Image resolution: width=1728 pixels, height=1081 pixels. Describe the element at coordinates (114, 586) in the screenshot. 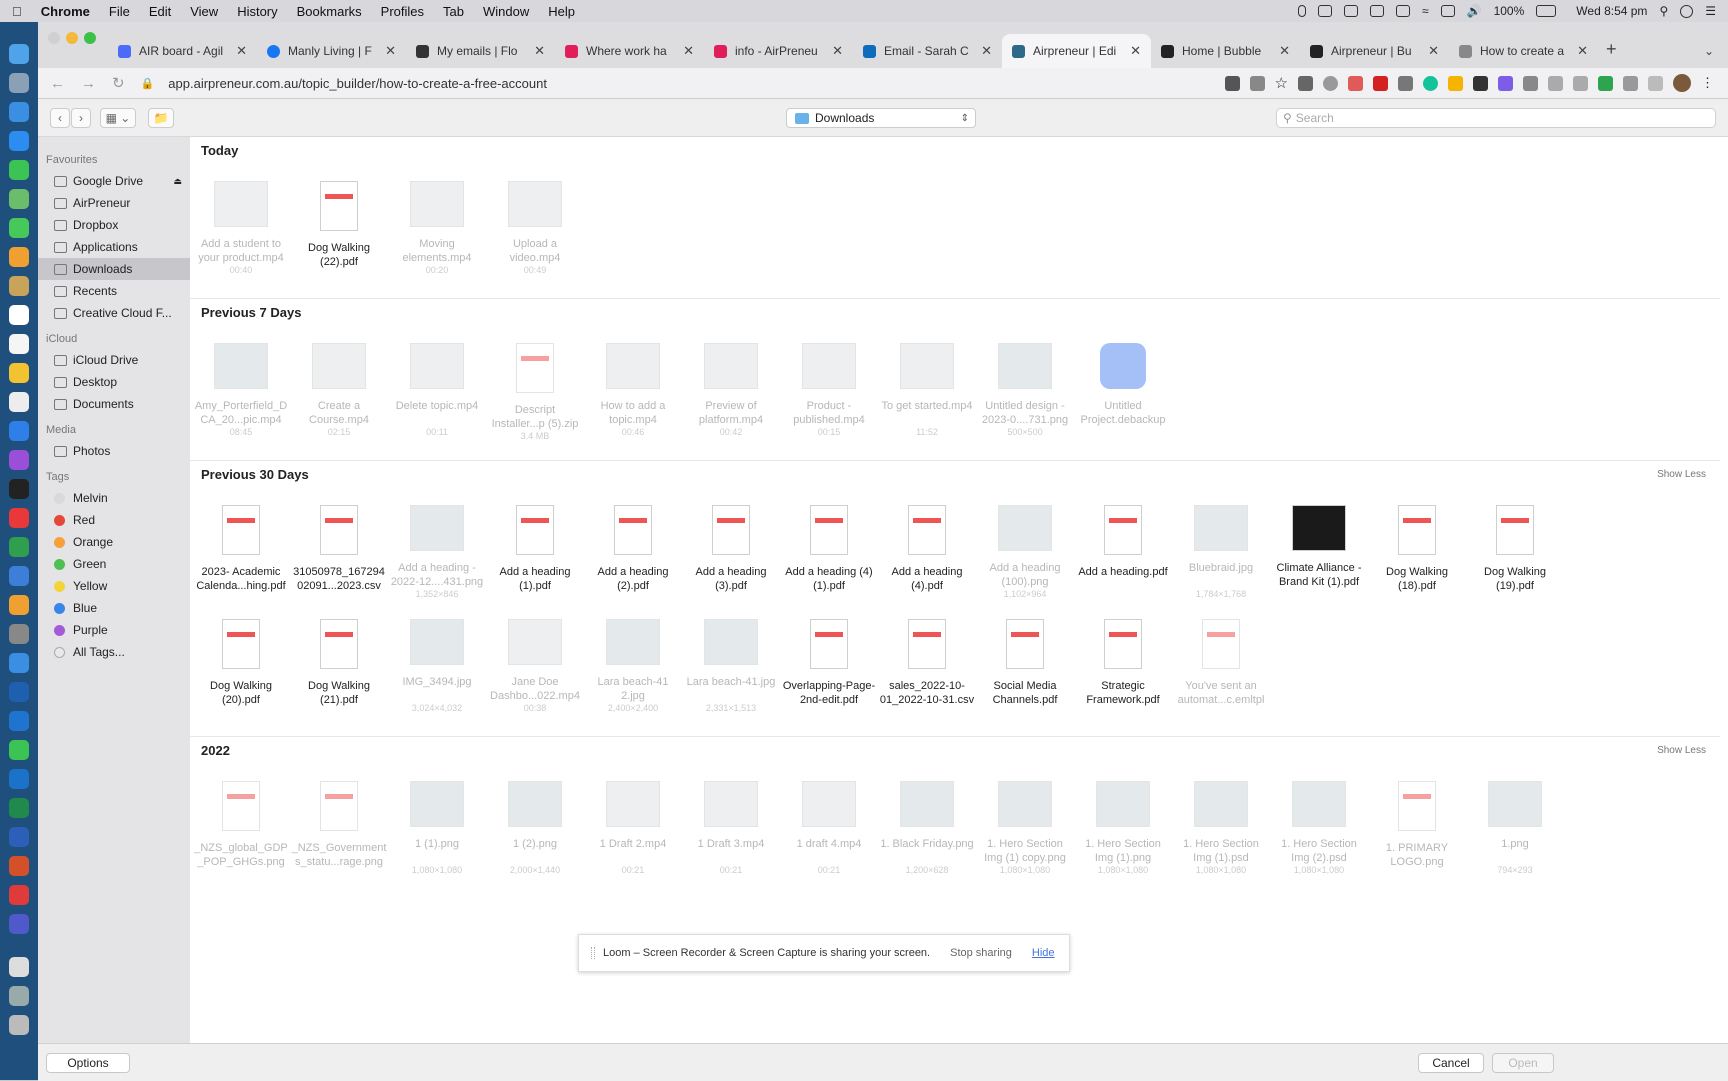

I see `sidebar-tag-yellow: Yellow` at that location.